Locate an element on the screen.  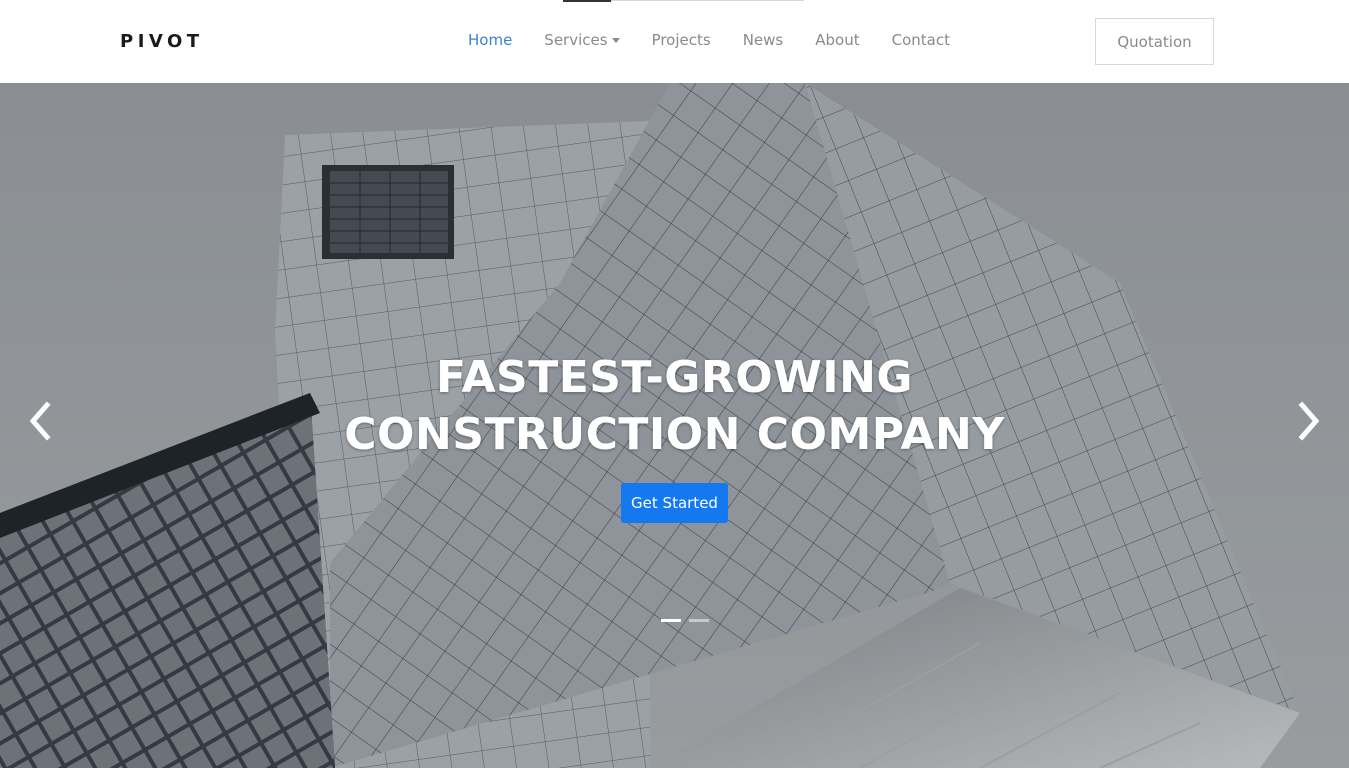
nav-item-projects: Projects is located at coordinates (681, 40).